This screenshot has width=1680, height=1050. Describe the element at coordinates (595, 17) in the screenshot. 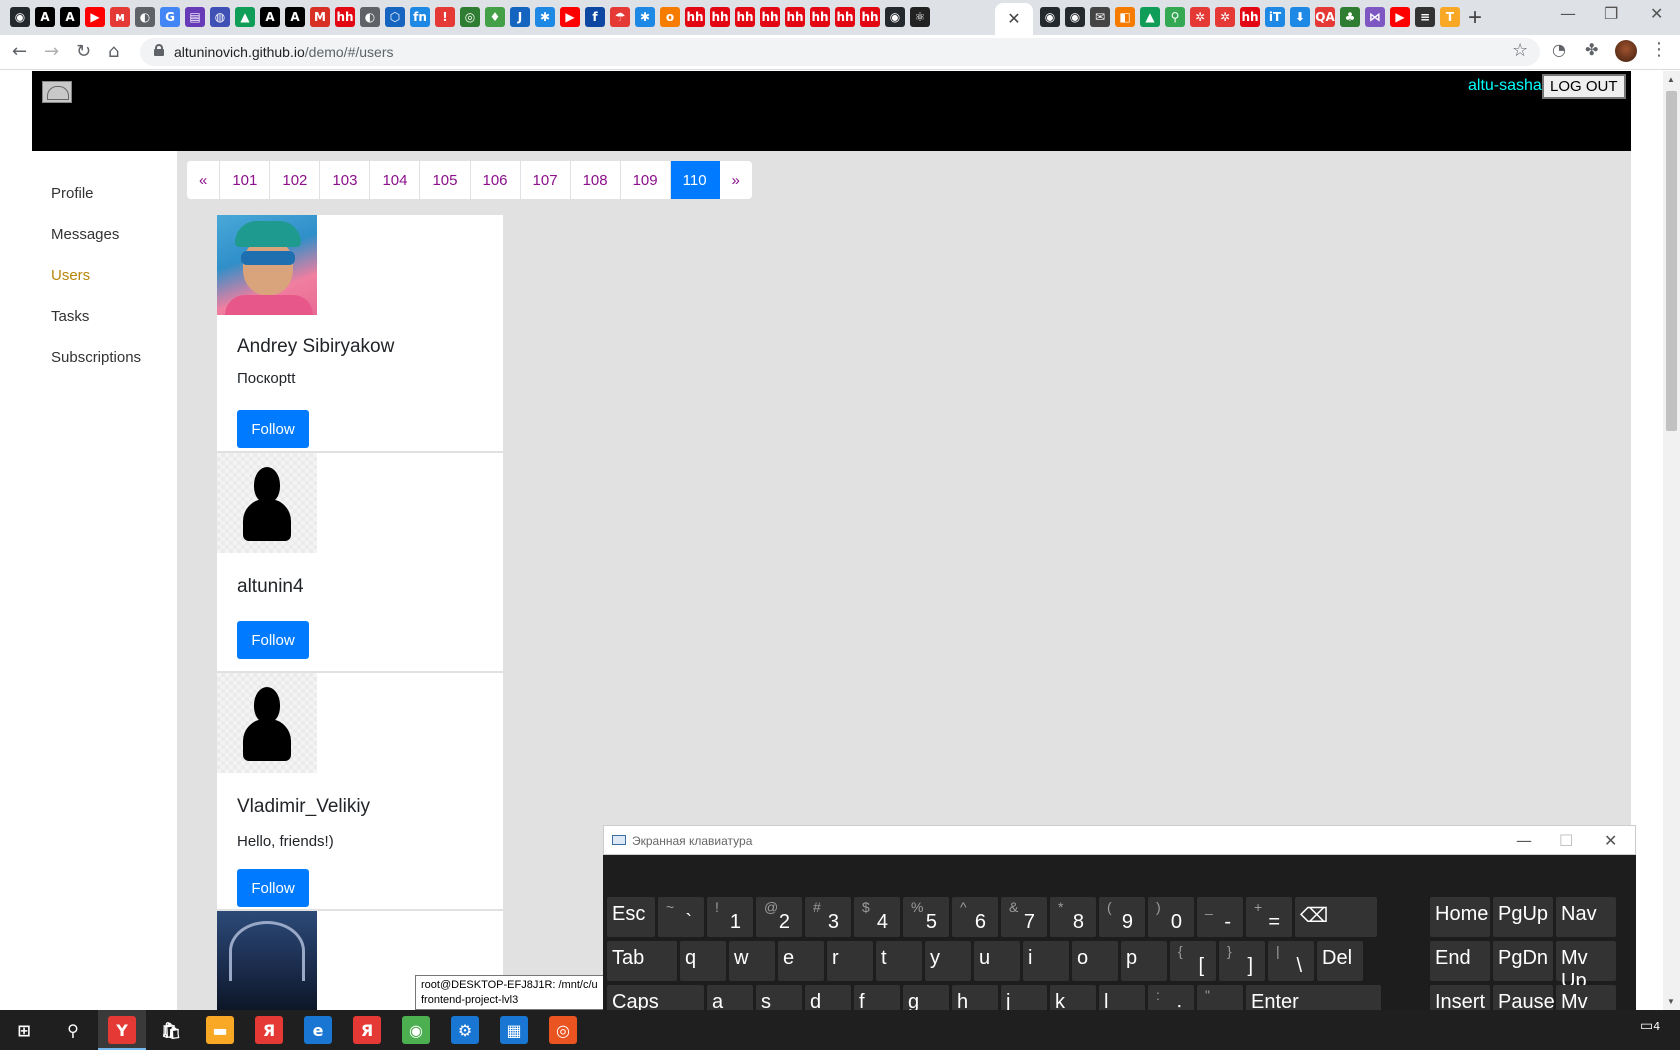

I see `tab-favicon-icon: f` at that location.